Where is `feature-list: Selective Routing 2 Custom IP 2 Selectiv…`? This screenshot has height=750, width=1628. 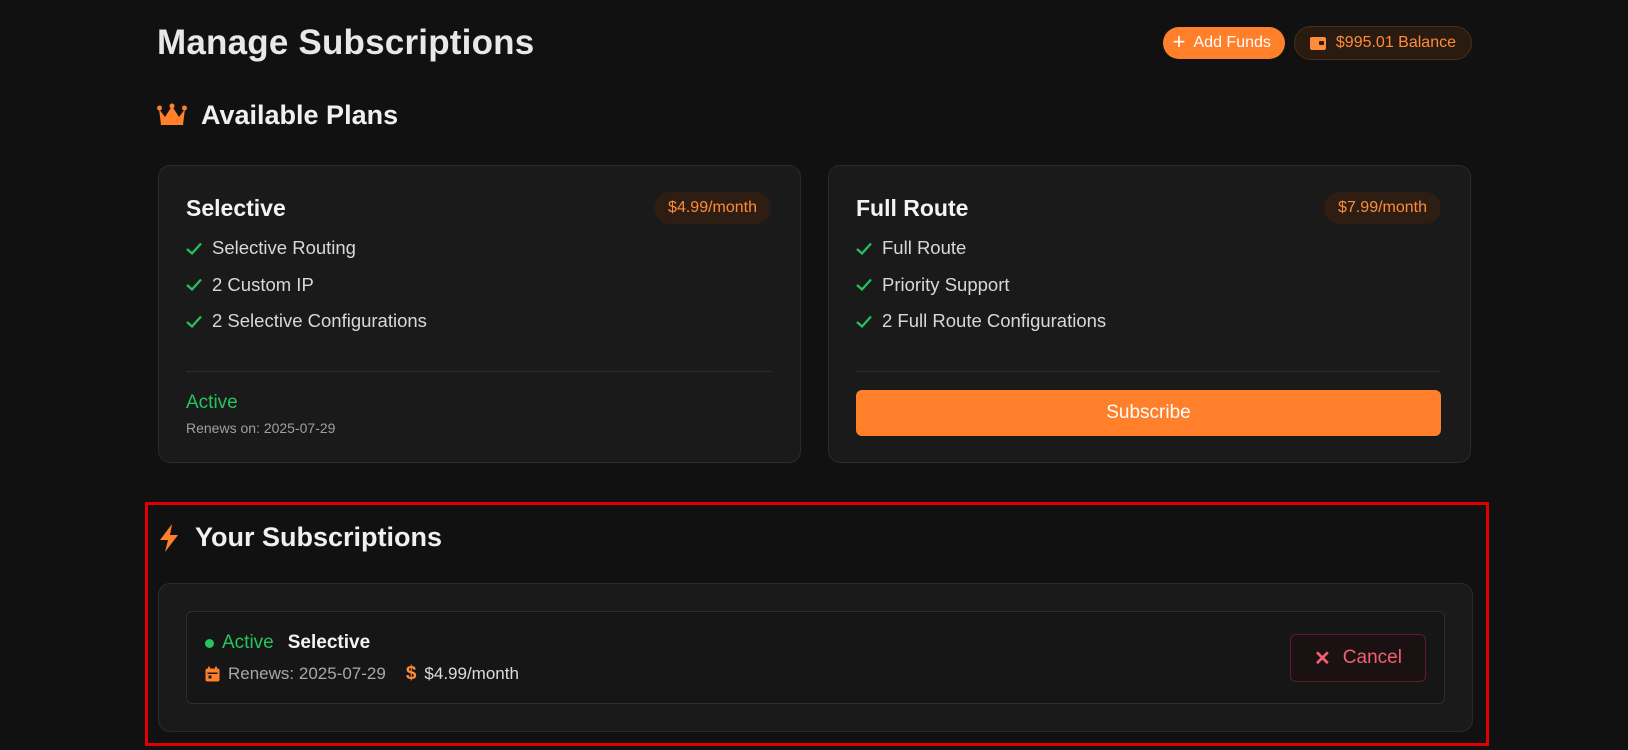 feature-list: Selective Routing 2 Custom IP 2 Selectiv… is located at coordinates (478, 285).